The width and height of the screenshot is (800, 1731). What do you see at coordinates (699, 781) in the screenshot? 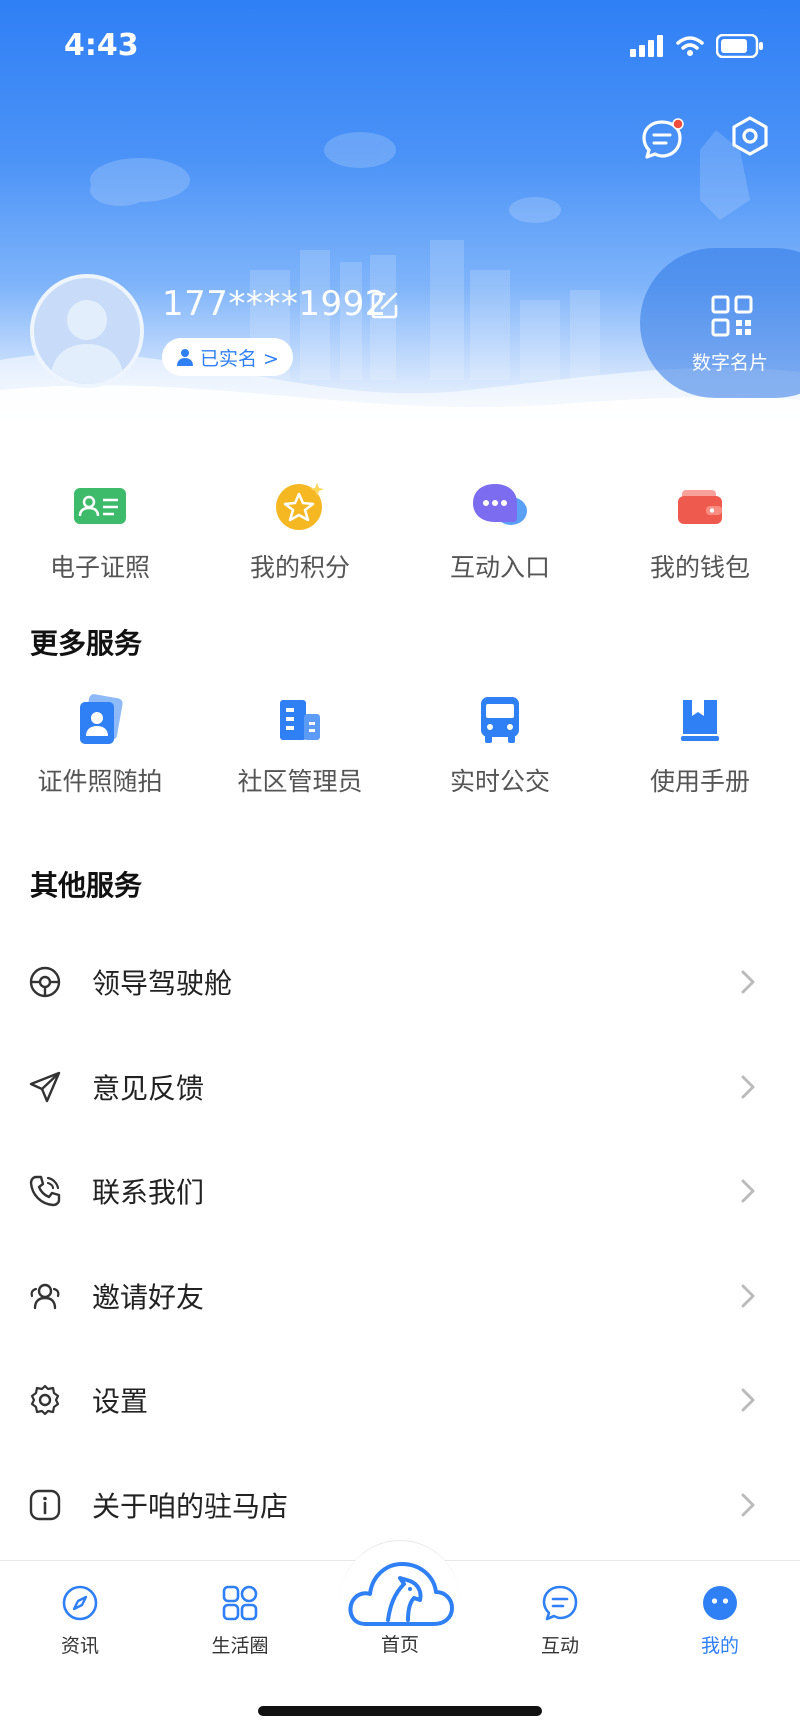
I see `service-label: 使用手册` at bounding box center [699, 781].